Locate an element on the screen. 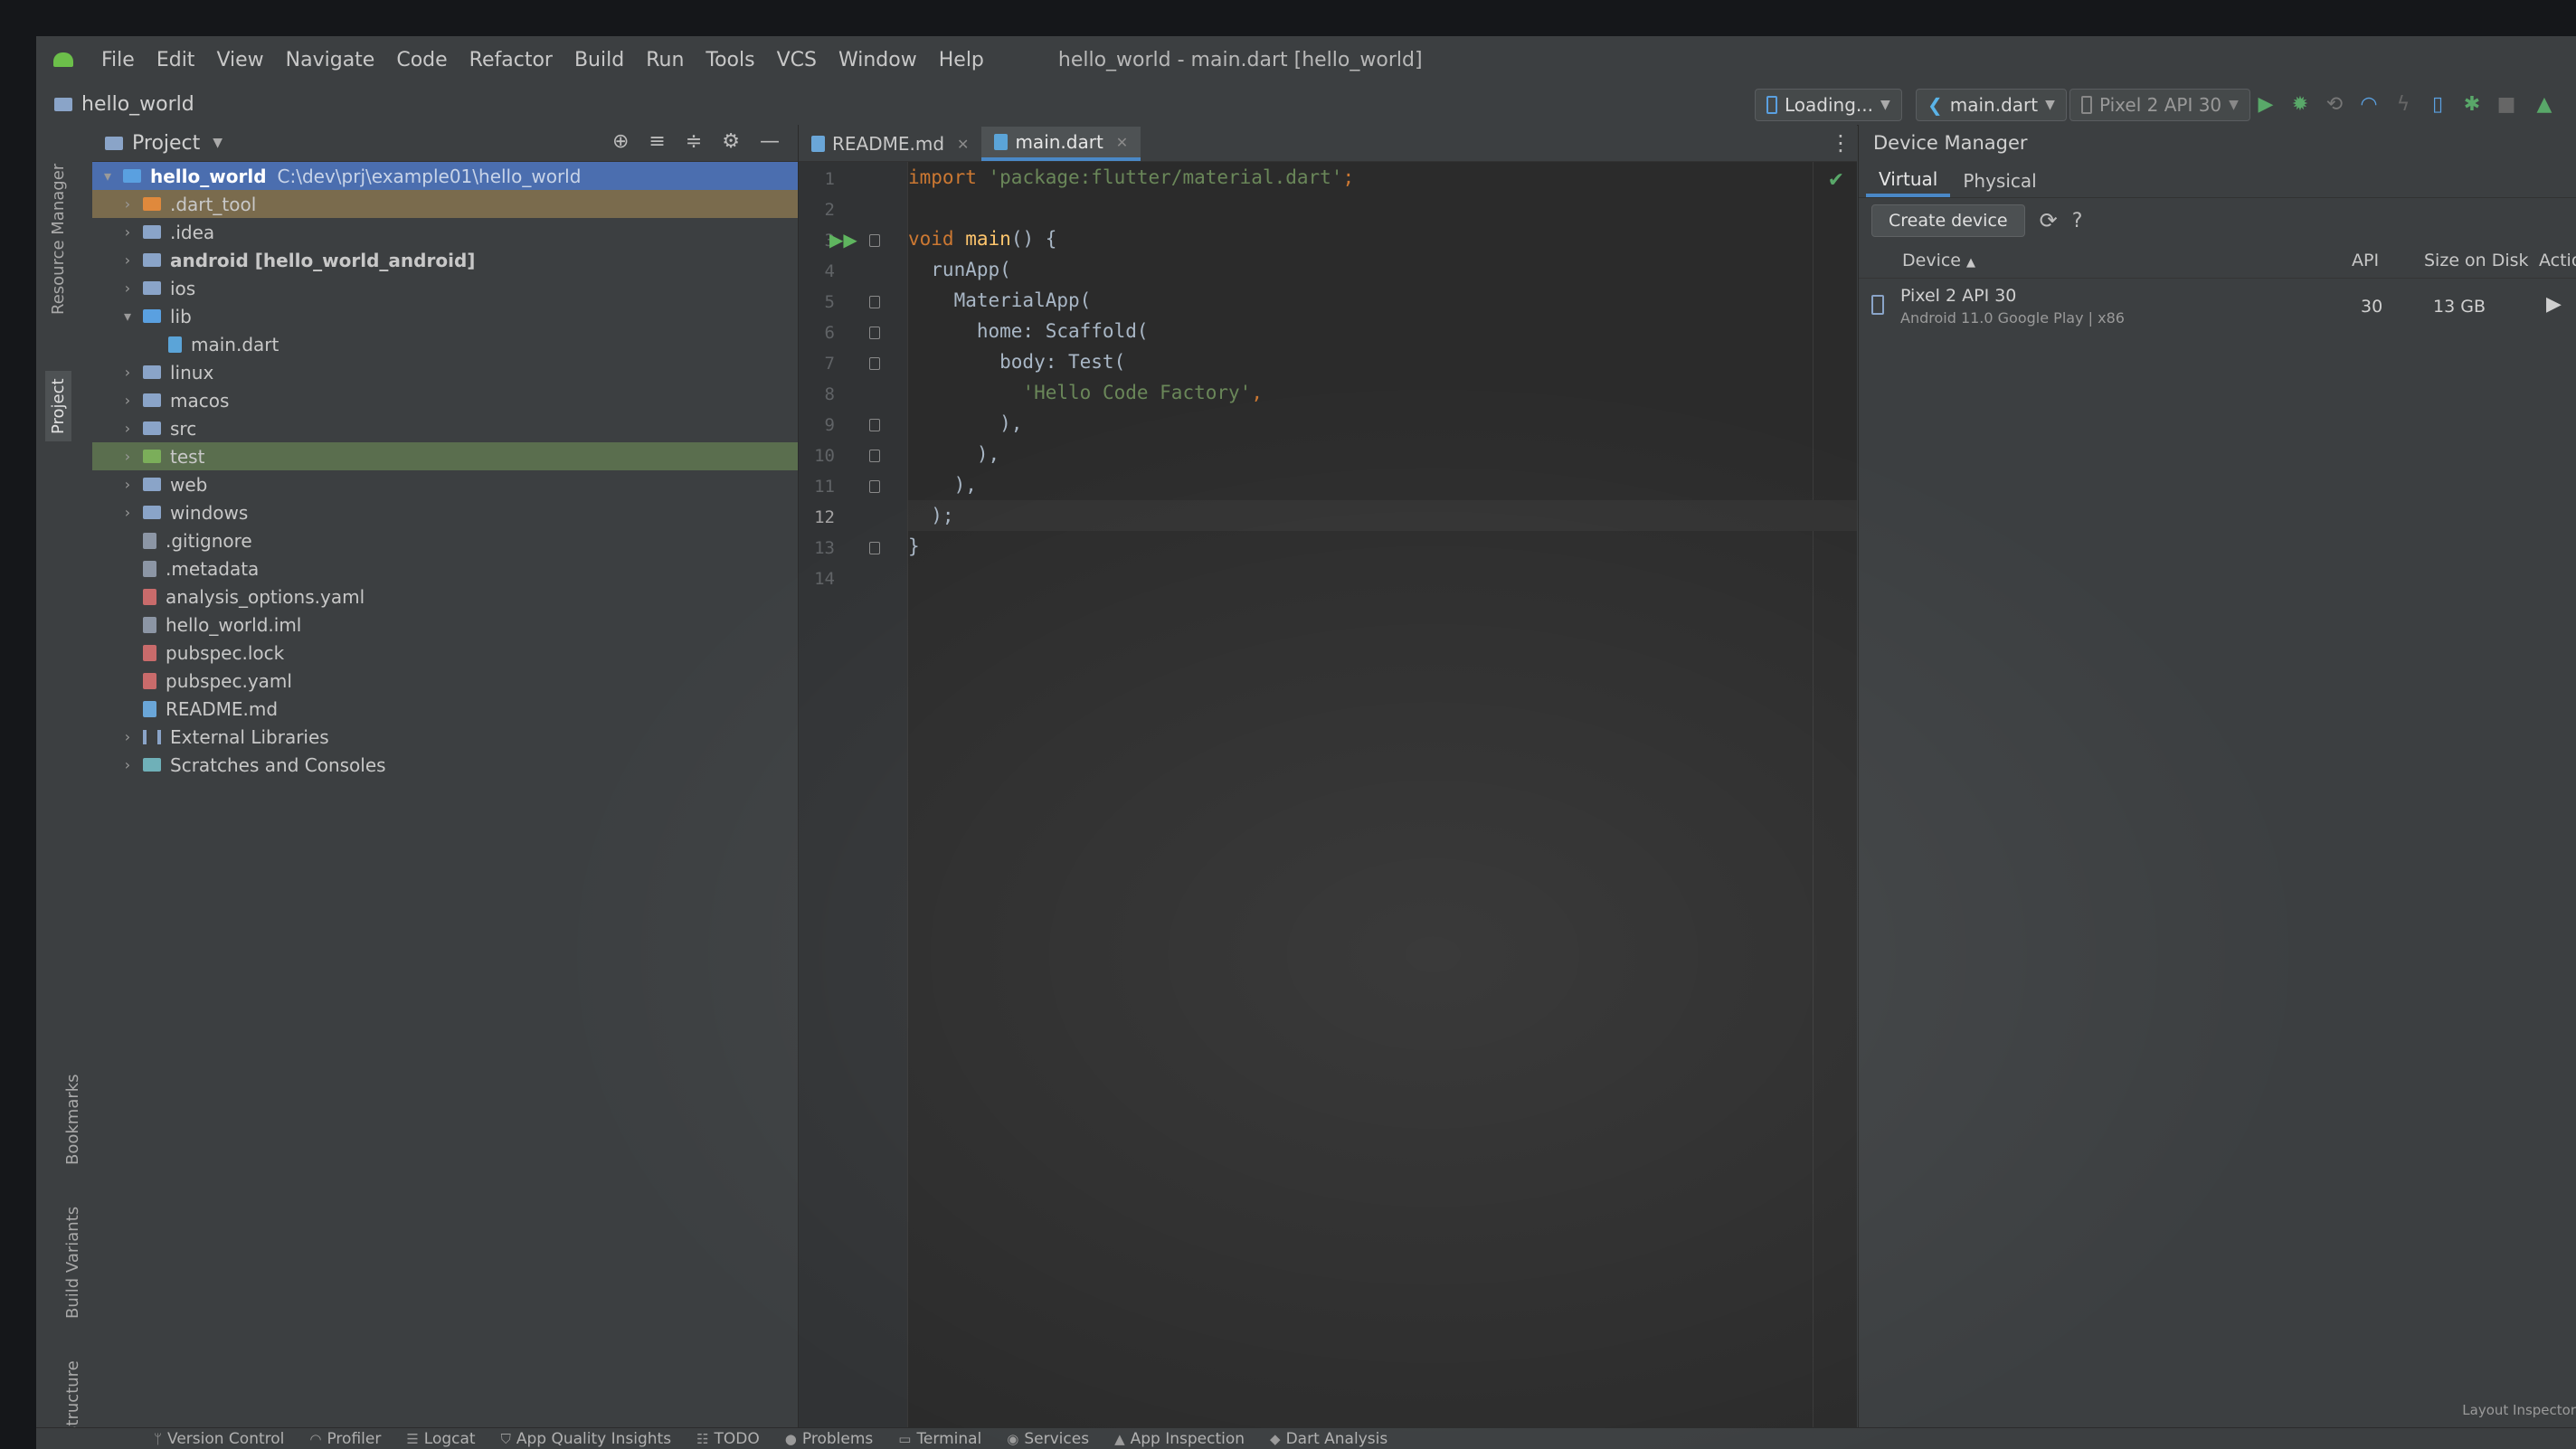  tree-item-macos: › macos is located at coordinates (445, 400).